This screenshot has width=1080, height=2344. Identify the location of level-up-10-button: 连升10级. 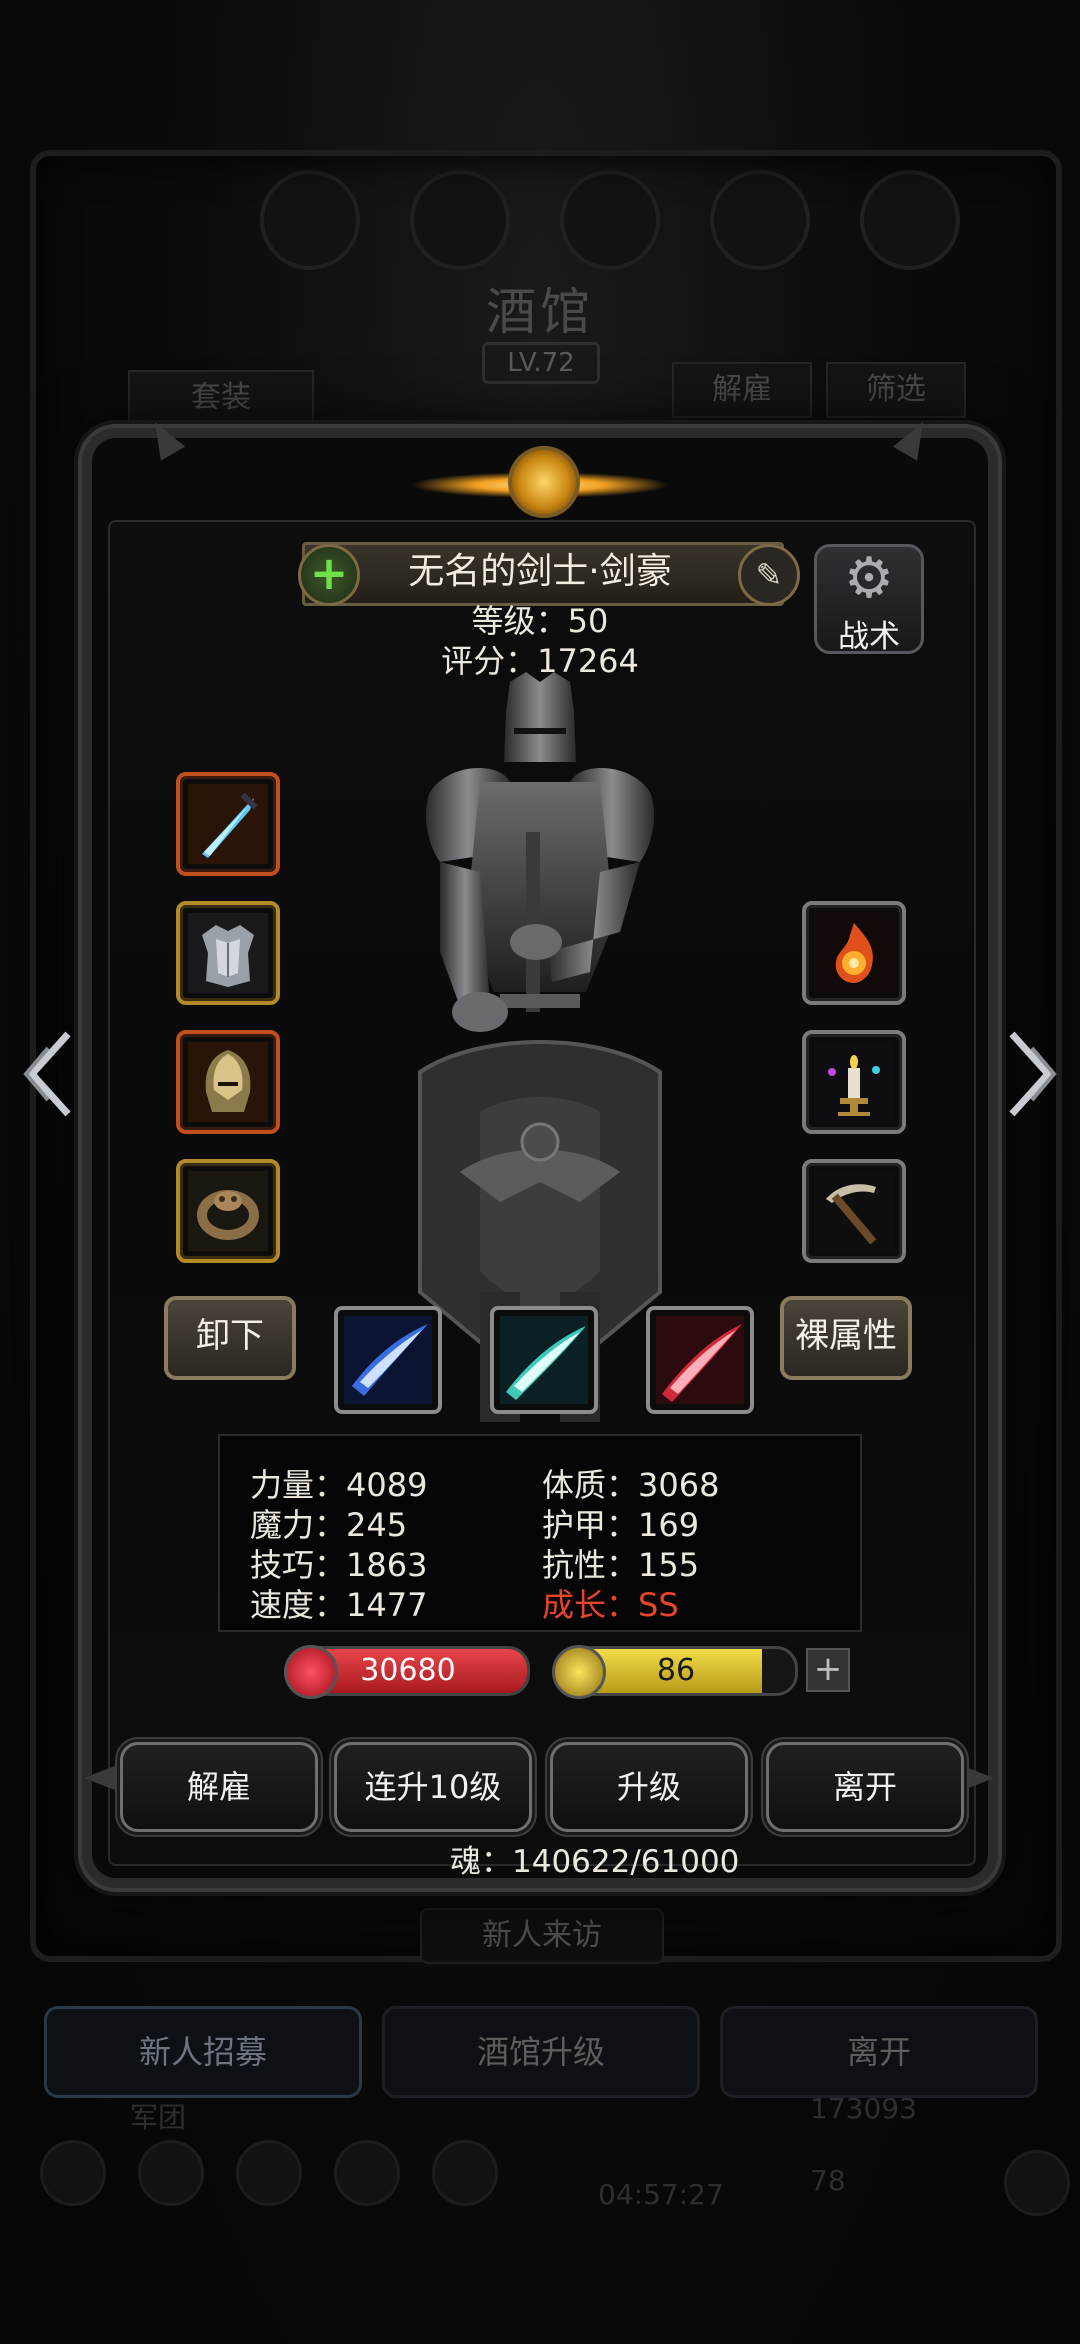
(433, 1787).